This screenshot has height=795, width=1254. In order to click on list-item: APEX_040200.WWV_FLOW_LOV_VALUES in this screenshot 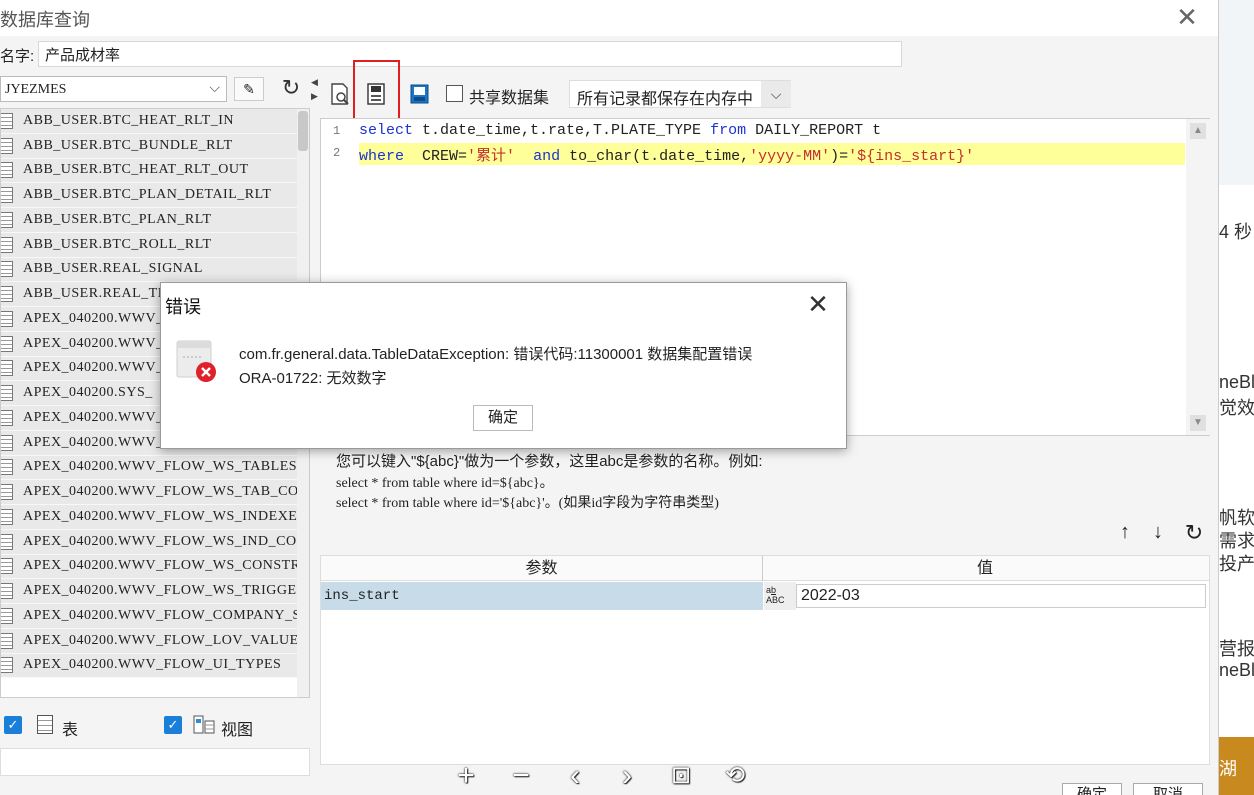, I will do `click(149, 641)`.